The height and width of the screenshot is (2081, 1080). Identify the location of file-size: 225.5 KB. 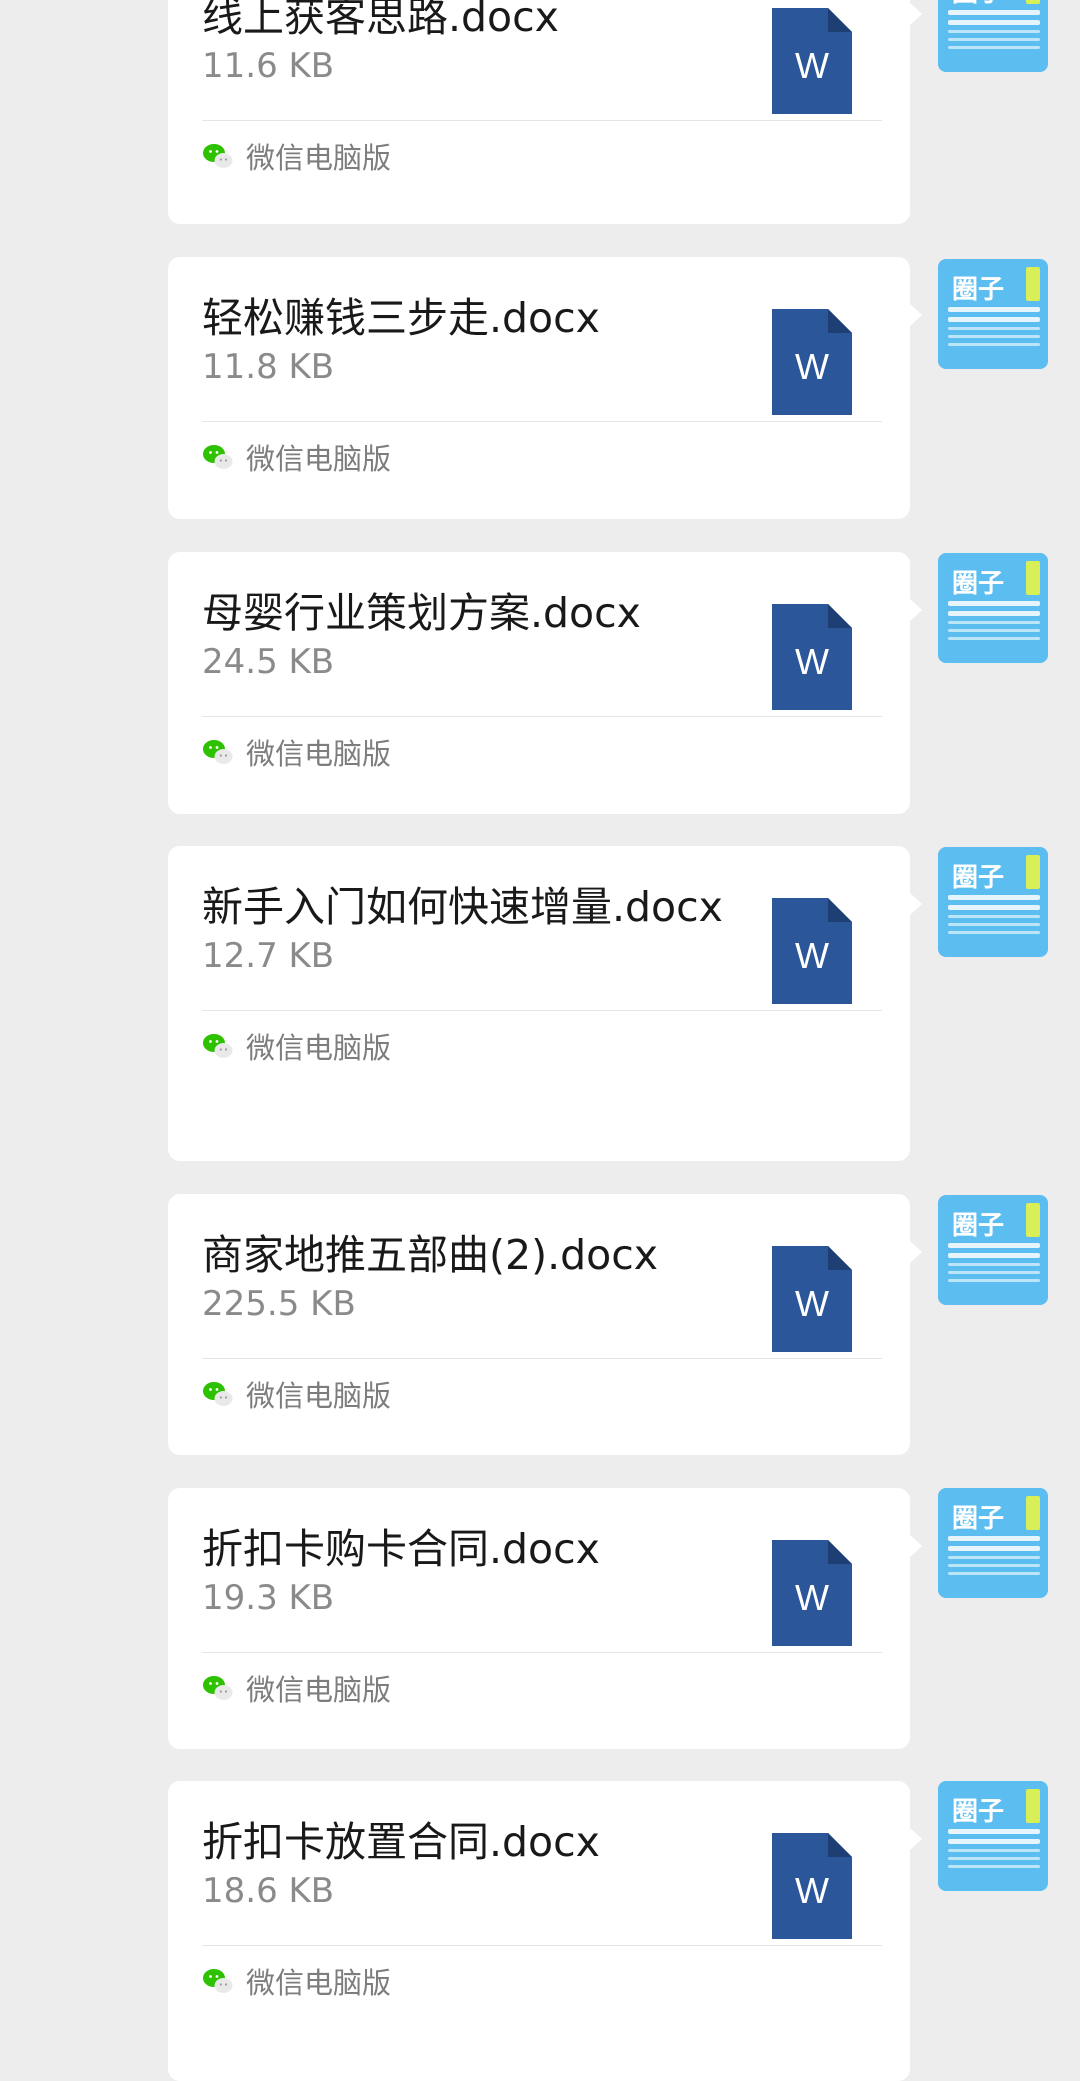
(279, 1304).